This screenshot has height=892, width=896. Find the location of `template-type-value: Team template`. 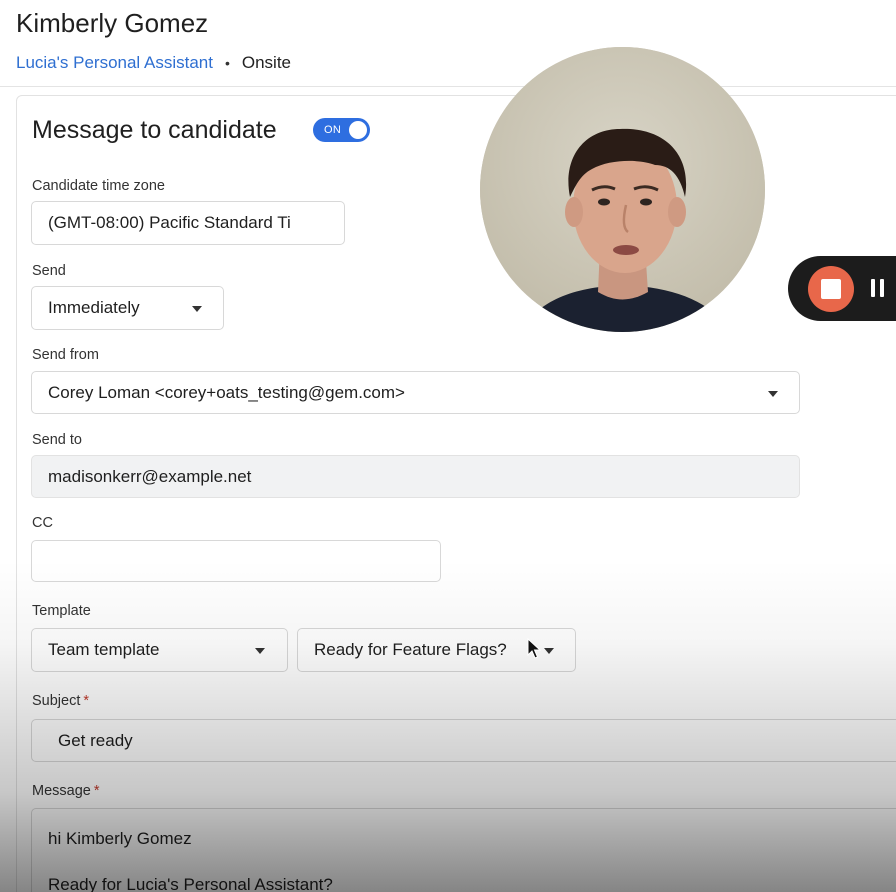

template-type-value: Team template is located at coordinates (104, 649).